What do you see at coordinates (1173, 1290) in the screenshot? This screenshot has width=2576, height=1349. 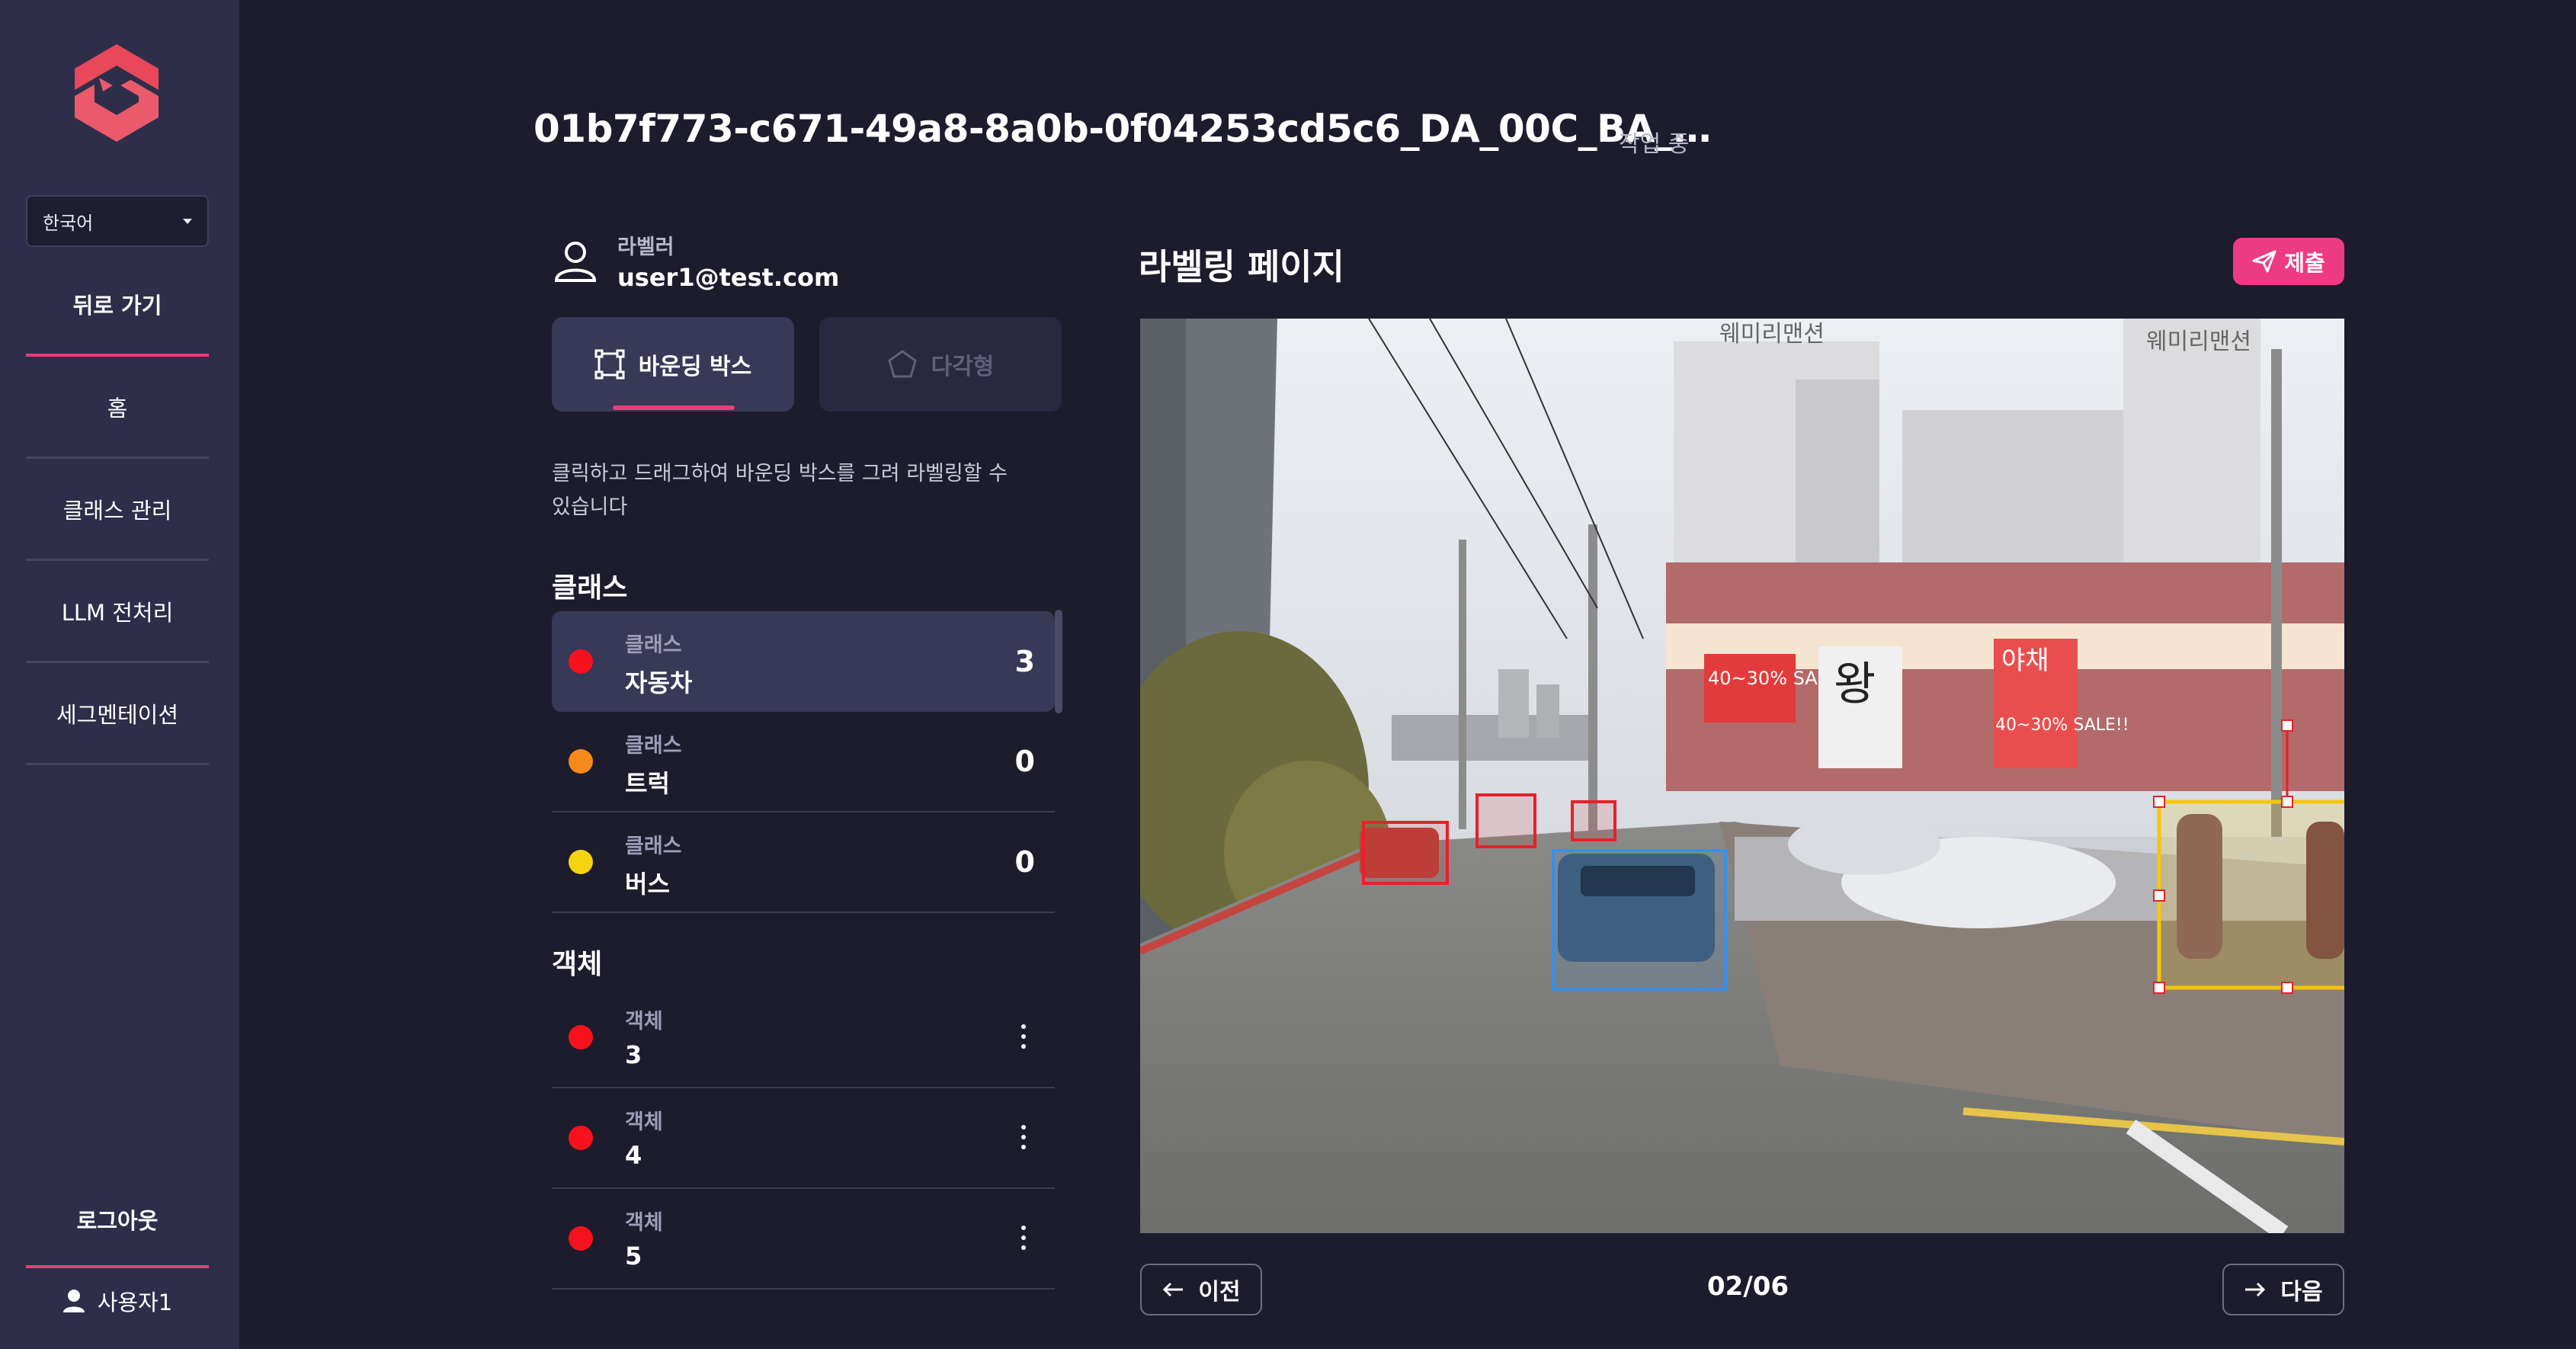 I see `arrow-left-icon` at bounding box center [1173, 1290].